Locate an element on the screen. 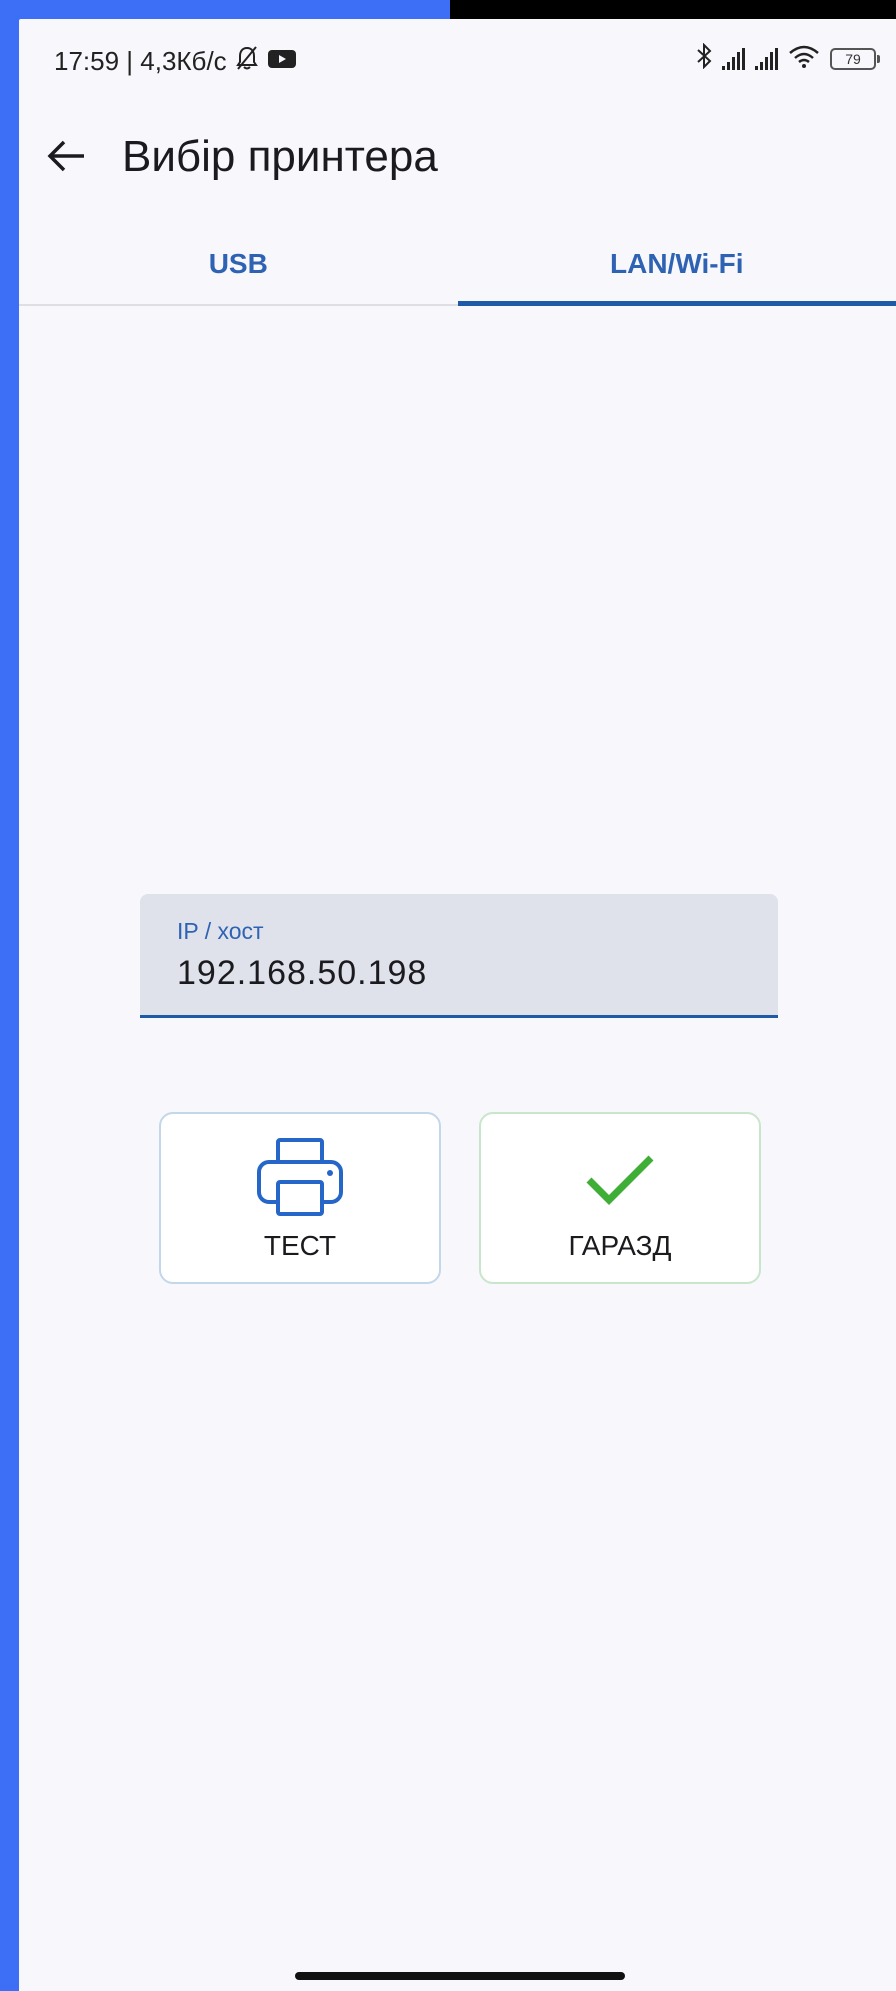 This screenshot has height=1991, width=896. video-icon is located at coordinates (282, 61).